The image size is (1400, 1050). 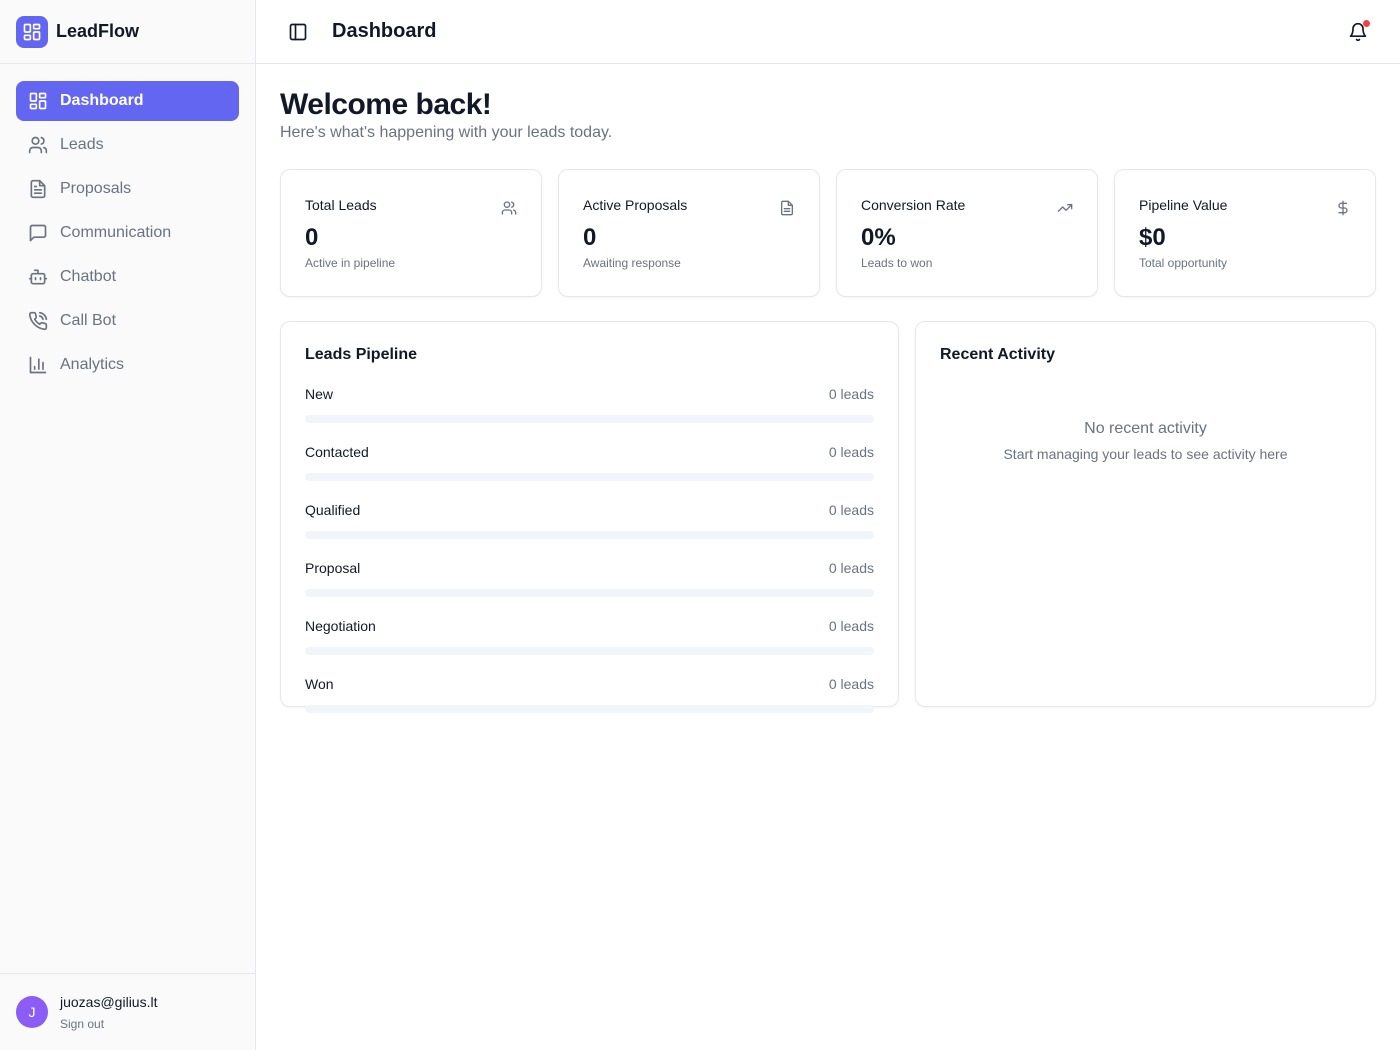 What do you see at coordinates (589, 578) in the screenshot?
I see `pipeline-stage-proposal: Proposal 0 leads` at bounding box center [589, 578].